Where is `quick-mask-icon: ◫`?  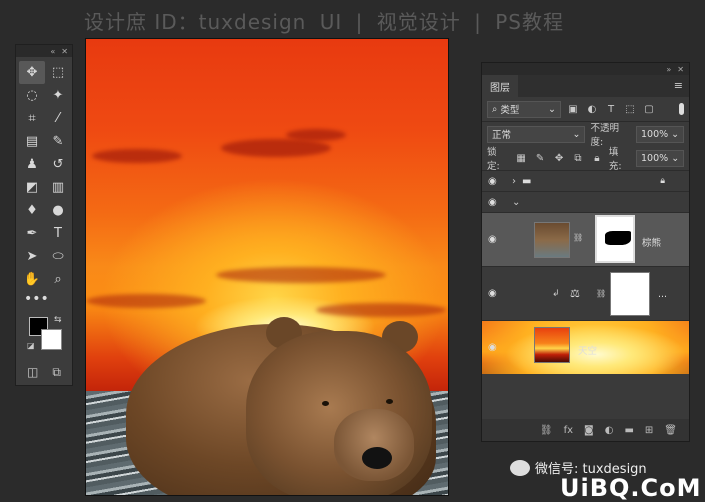 quick-mask-icon: ◫ is located at coordinates (32, 372).